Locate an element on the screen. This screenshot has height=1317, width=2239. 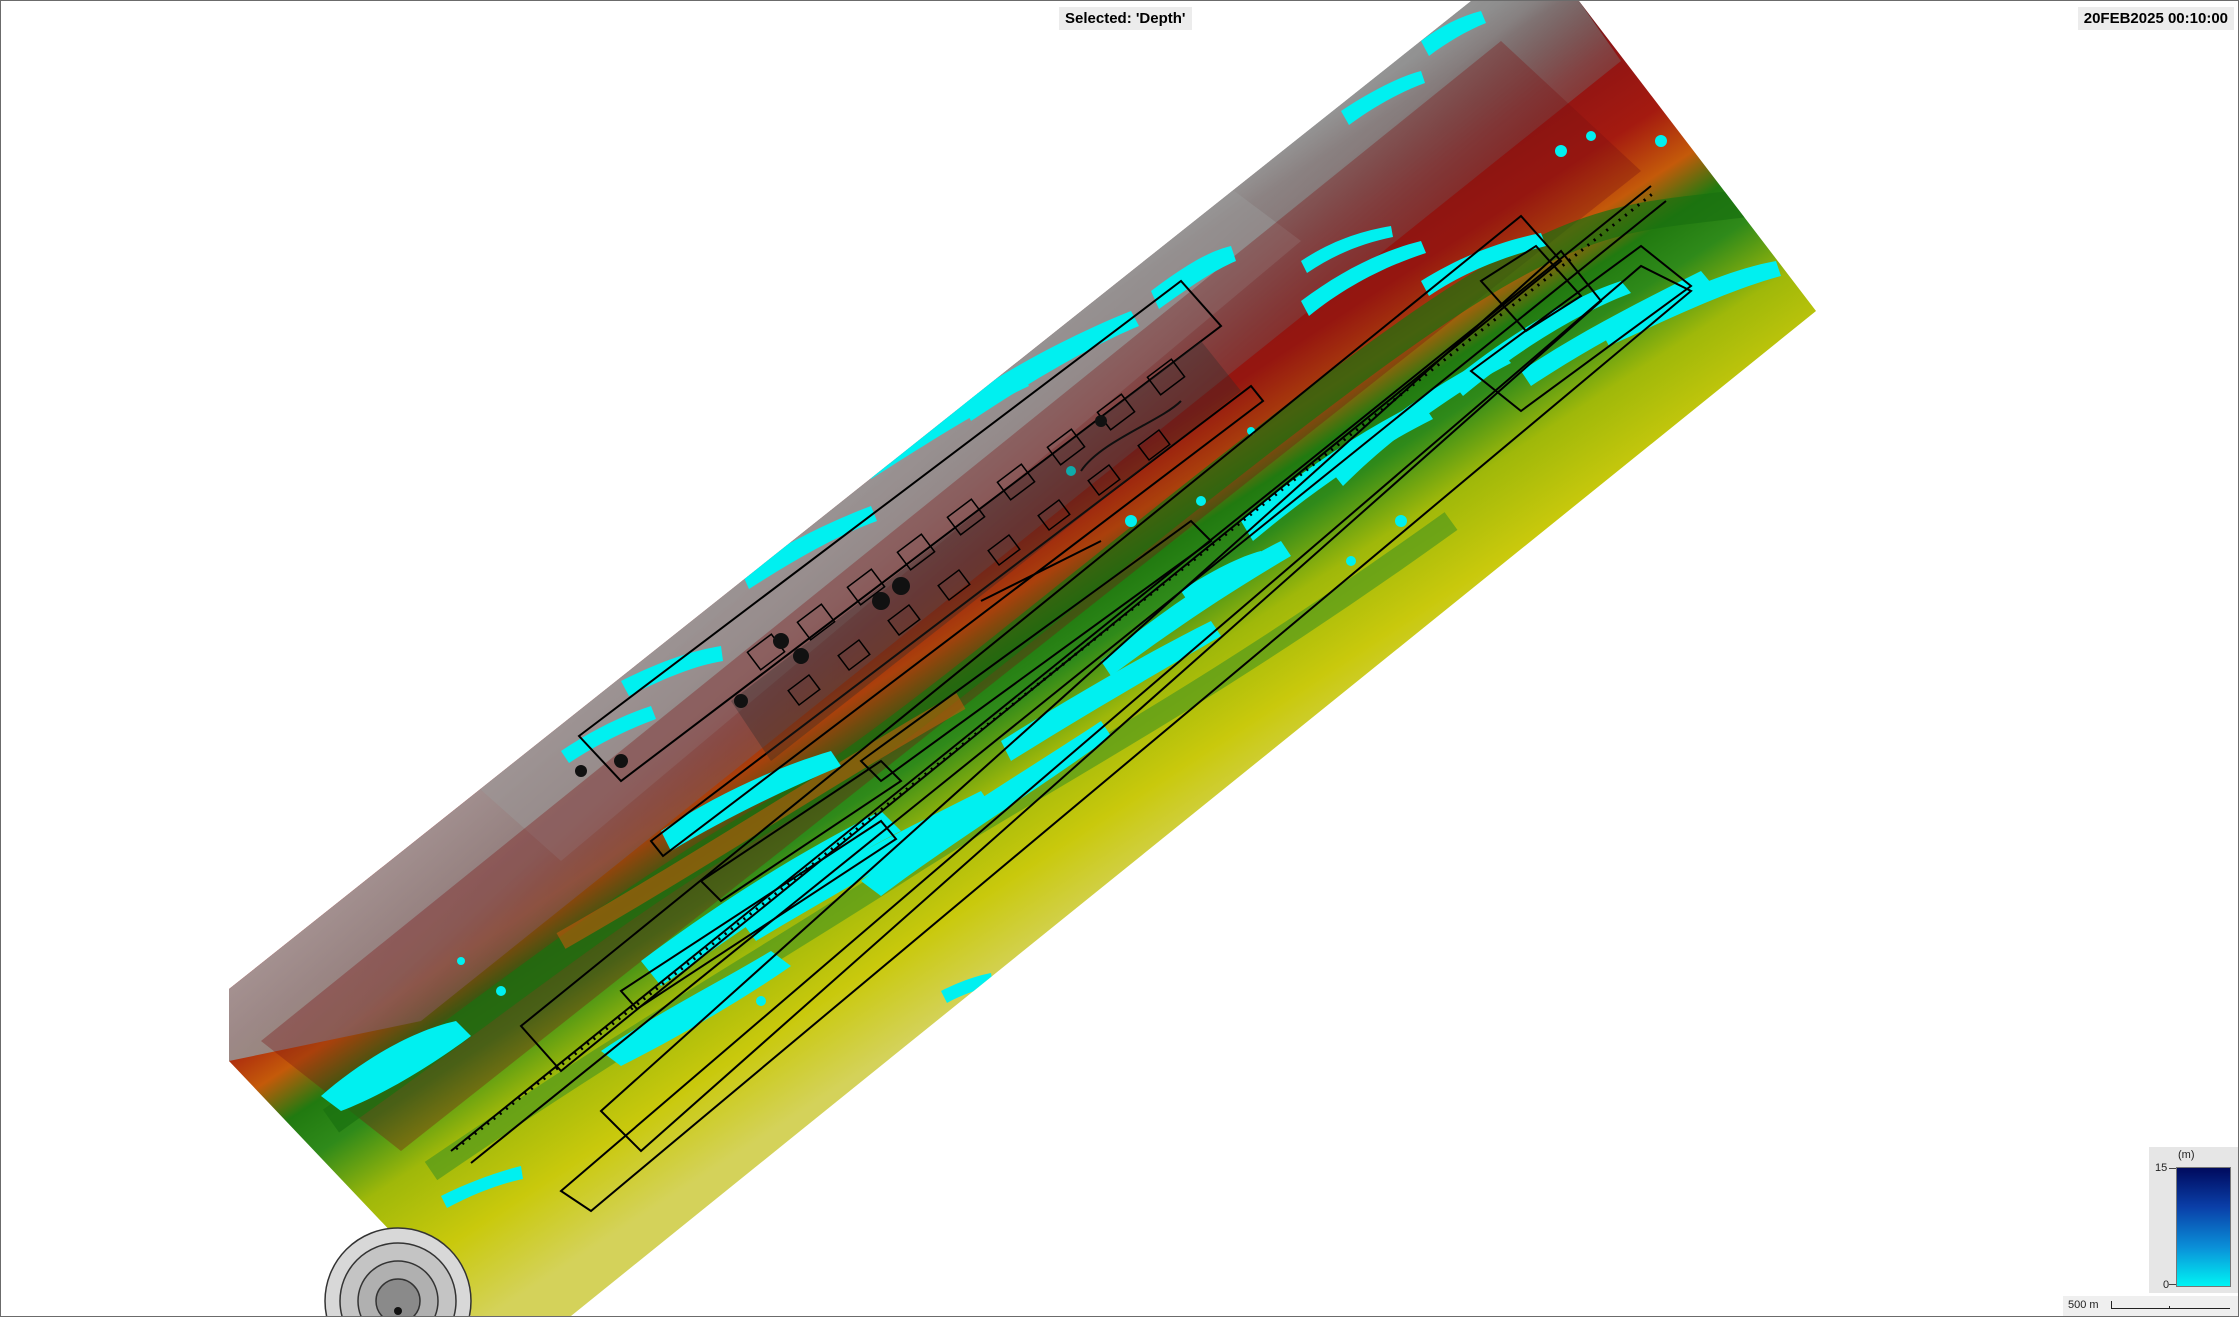
legend-unit: (m) is located at coordinates (2186, 1155).